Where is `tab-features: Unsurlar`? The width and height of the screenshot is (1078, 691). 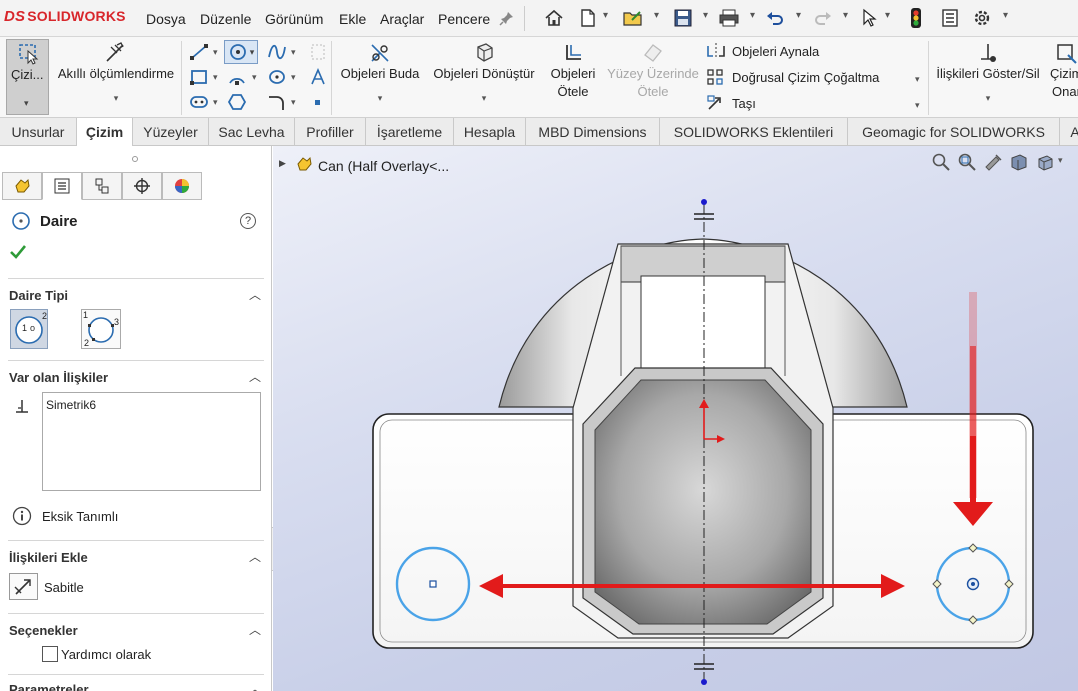 tab-features: Unsurlar is located at coordinates (38, 132).